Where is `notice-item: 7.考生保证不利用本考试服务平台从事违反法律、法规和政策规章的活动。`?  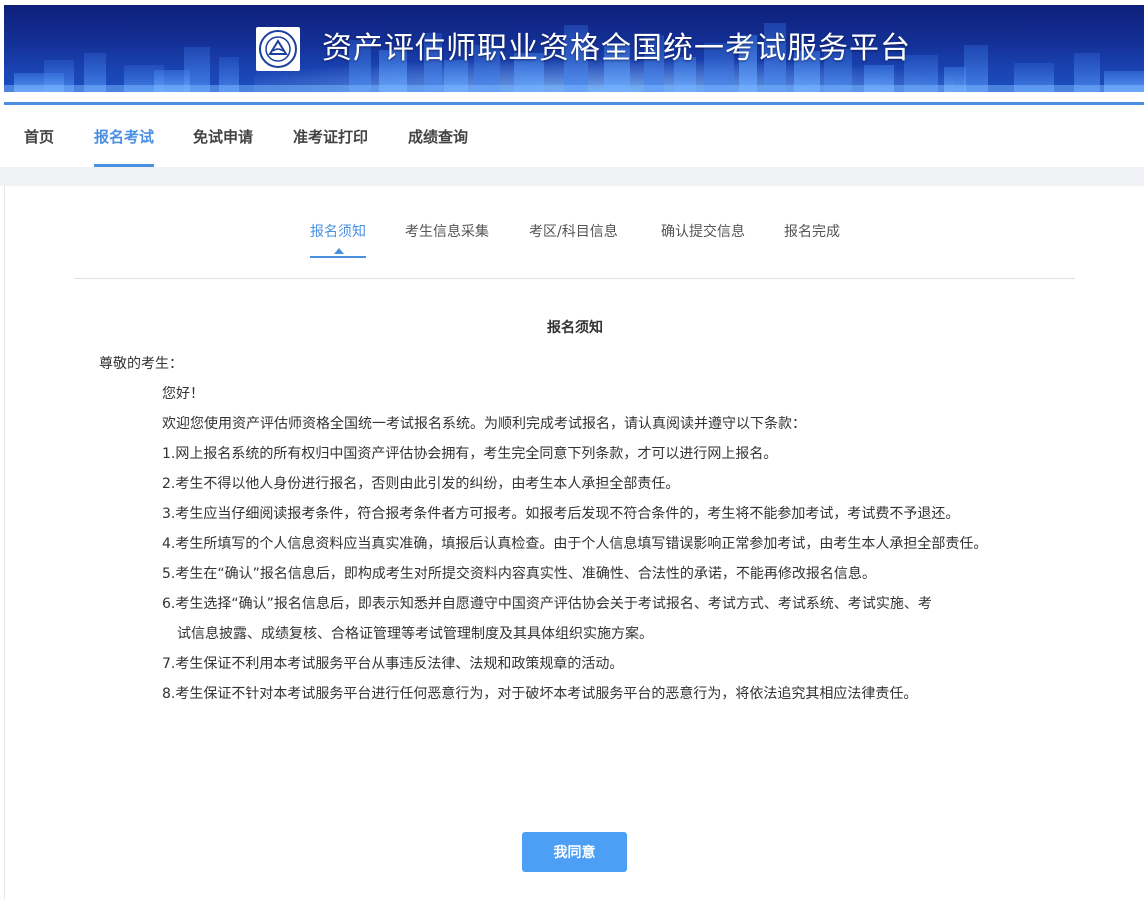 notice-item: 7.考生保证不利用本考试服务平台从事违反法律、法规和政策规章的活动。 is located at coordinates (393, 664).